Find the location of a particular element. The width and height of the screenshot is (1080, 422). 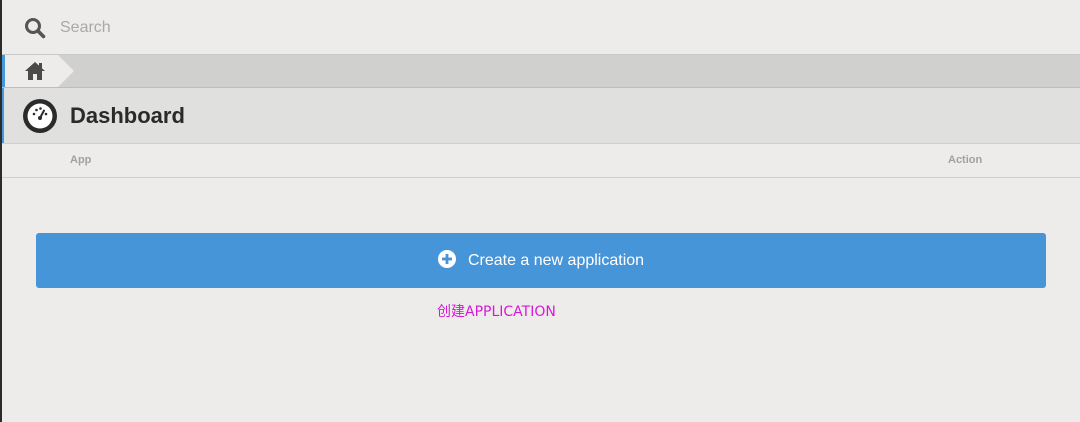

page-header: Dashboard is located at coordinates (541, 116).